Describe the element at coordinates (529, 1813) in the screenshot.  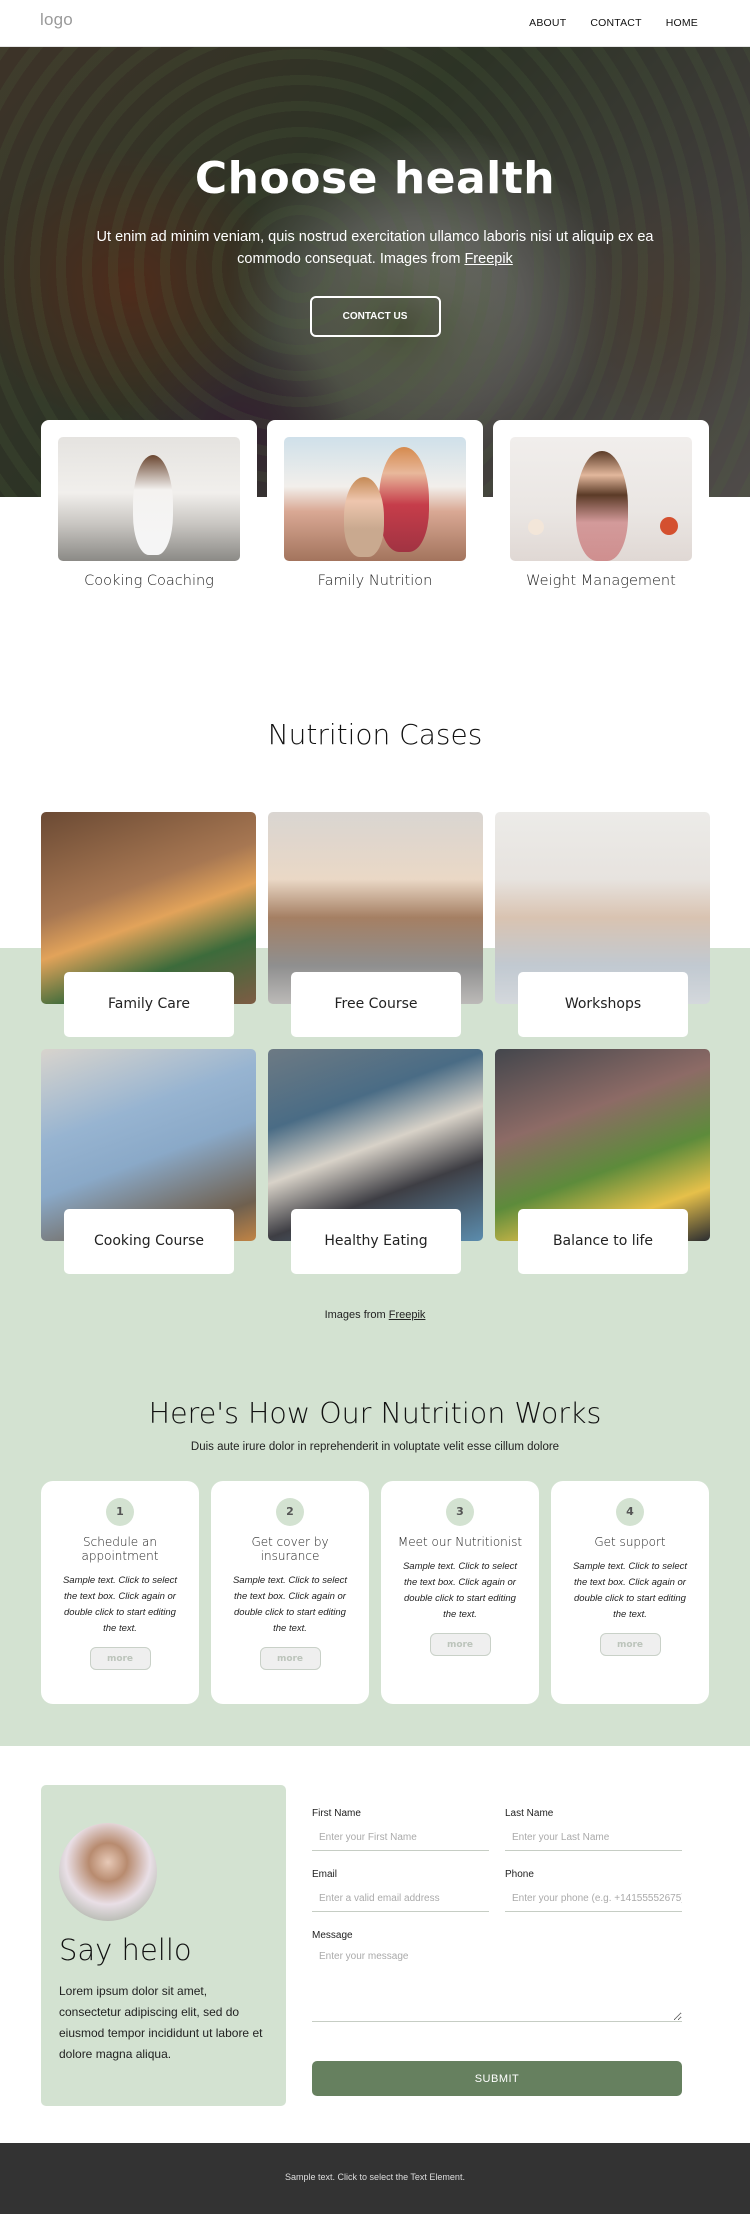
I see `last-name-label: Last Name` at that location.